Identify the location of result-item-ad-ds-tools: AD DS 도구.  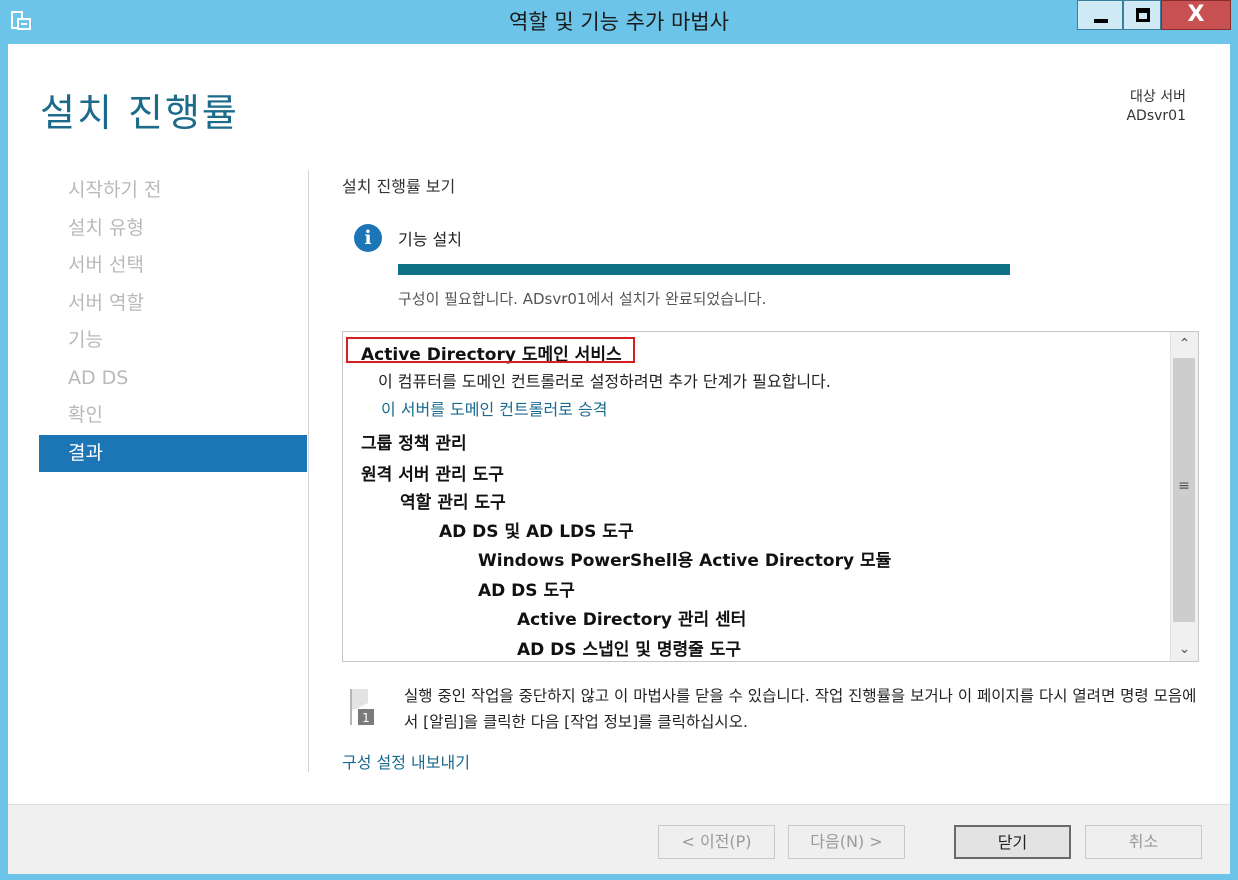
(526, 591).